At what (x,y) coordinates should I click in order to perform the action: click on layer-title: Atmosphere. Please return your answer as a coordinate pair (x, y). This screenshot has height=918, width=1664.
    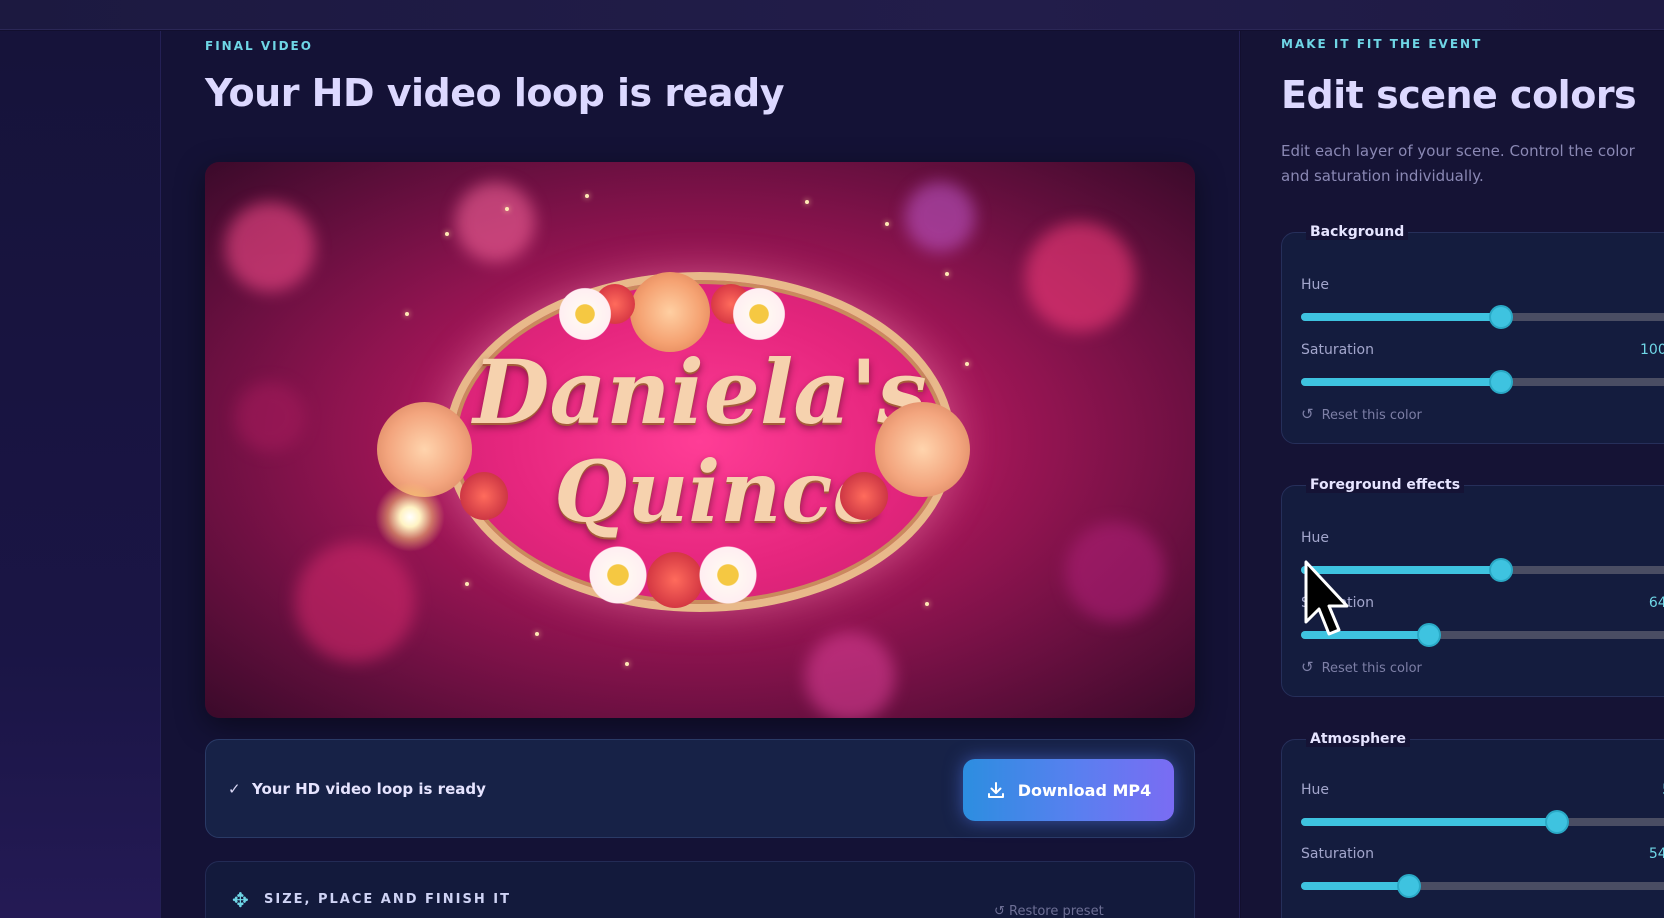
    Looking at the image, I should click on (1358, 739).